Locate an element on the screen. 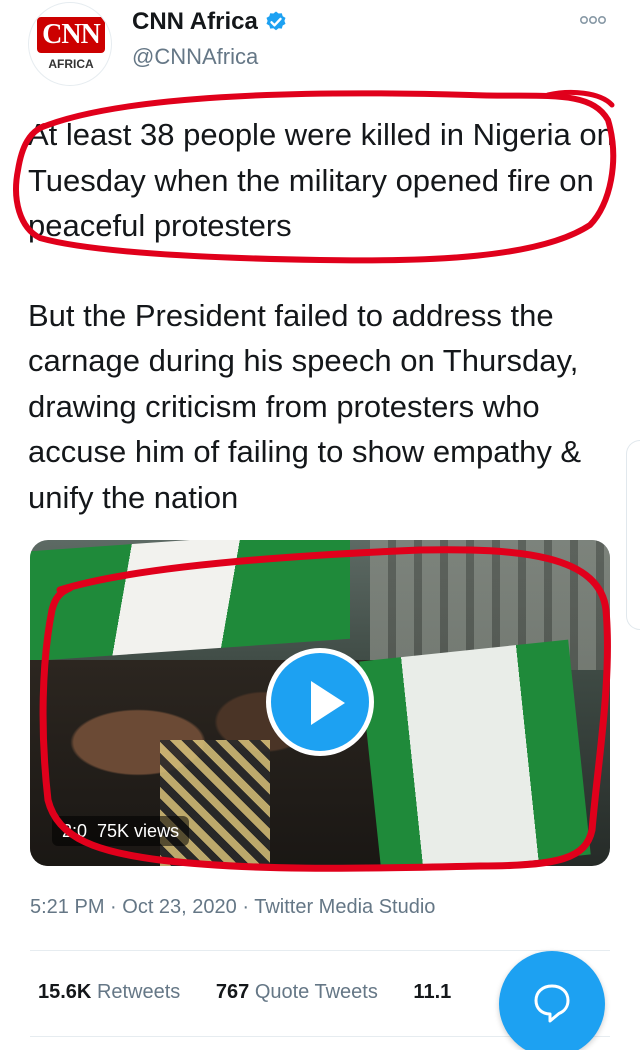  play-icon is located at coordinates (328, 703).